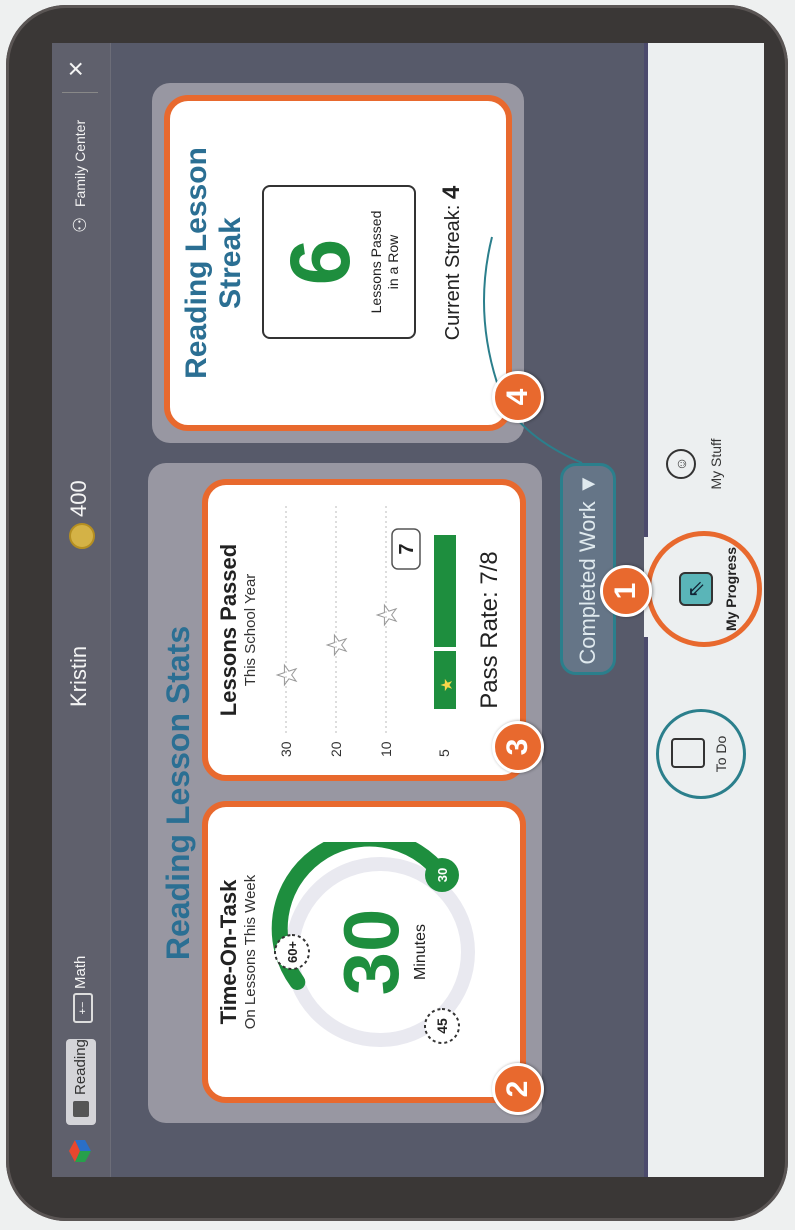 The width and height of the screenshot is (795, 1230). What do you see at coordinates (518, 747) in the screenshot?
I see `callout-badge-3: 3` at bounding box center [518, 747].